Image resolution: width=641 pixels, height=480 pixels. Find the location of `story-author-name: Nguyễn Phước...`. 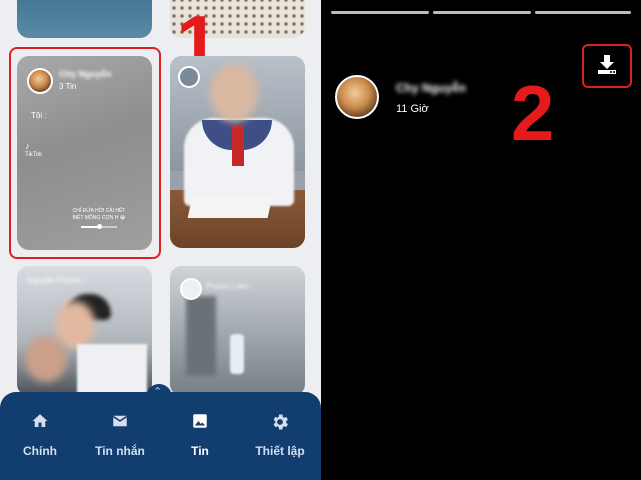

story-author-name: Nguyễn Phước... is located at coordinates (57, 280).